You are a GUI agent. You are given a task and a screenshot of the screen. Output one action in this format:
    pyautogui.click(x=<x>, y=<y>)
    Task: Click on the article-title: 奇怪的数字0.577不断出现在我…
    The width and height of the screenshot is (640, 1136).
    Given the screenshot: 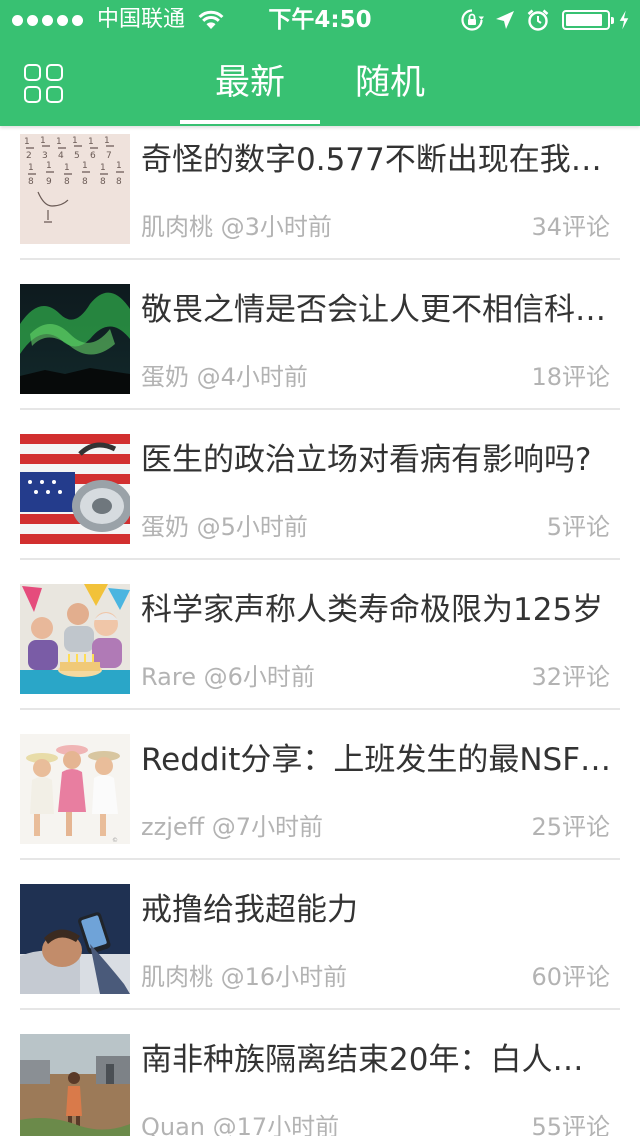 What is the action you would take?
    pyautogui.click(x=379, y=160)
    